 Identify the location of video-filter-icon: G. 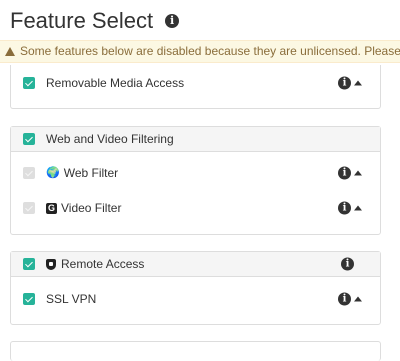
(51, 208).